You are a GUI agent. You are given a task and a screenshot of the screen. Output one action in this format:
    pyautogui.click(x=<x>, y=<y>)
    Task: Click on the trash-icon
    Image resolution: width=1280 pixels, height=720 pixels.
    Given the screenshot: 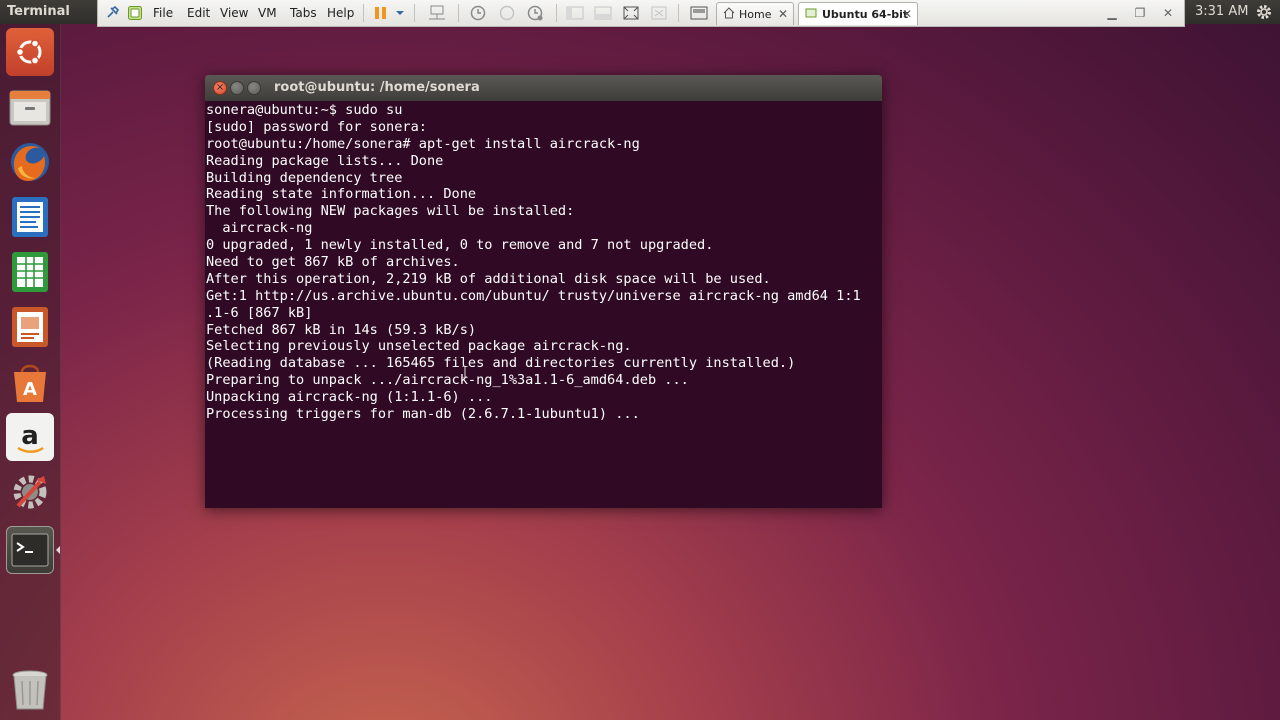 What is the action you would take?
    pyautogui.click(x=30, y=689)
    